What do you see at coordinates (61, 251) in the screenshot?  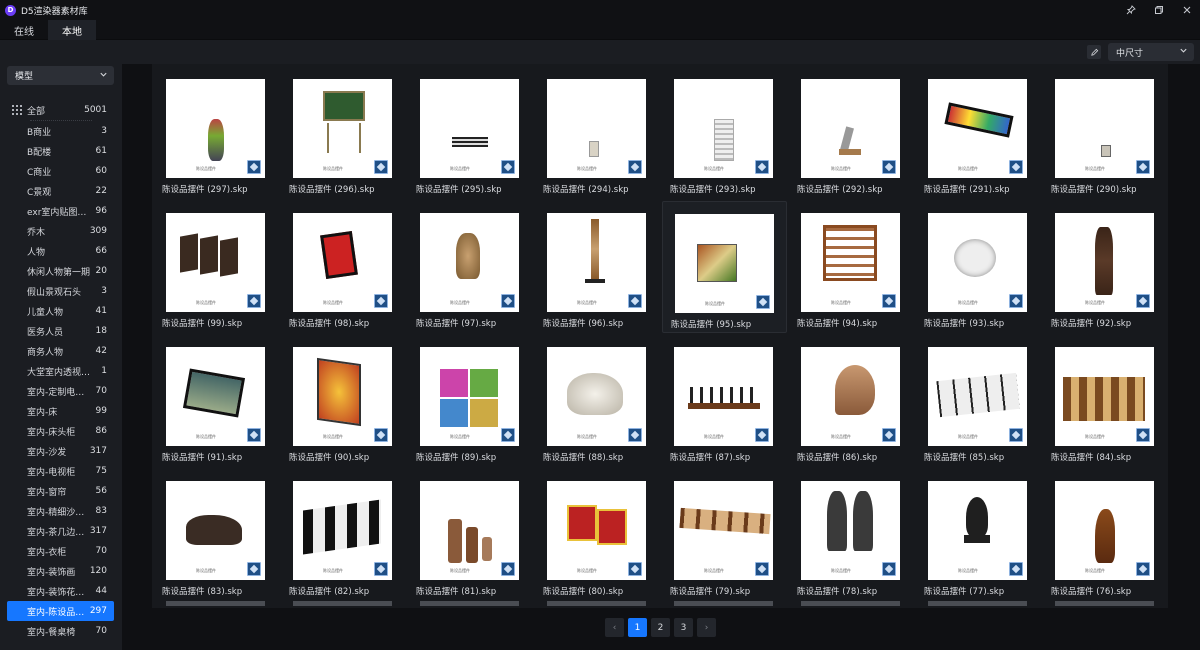 I see `sidebar-item: 人物 66` at bounding box center [61, 251].